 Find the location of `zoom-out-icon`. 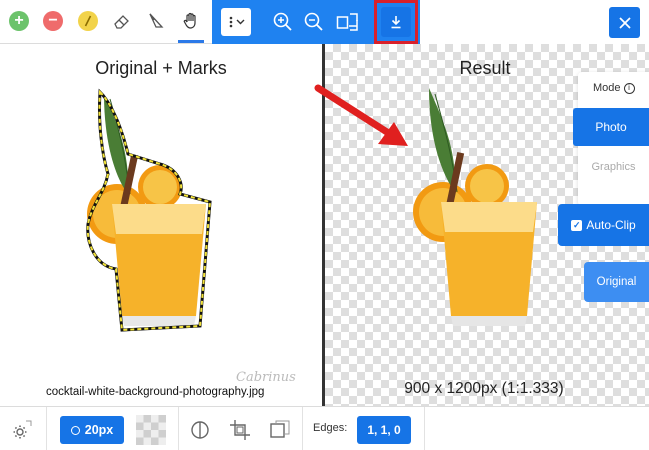

zoom-out-icon is located at coordinates (313, 21).